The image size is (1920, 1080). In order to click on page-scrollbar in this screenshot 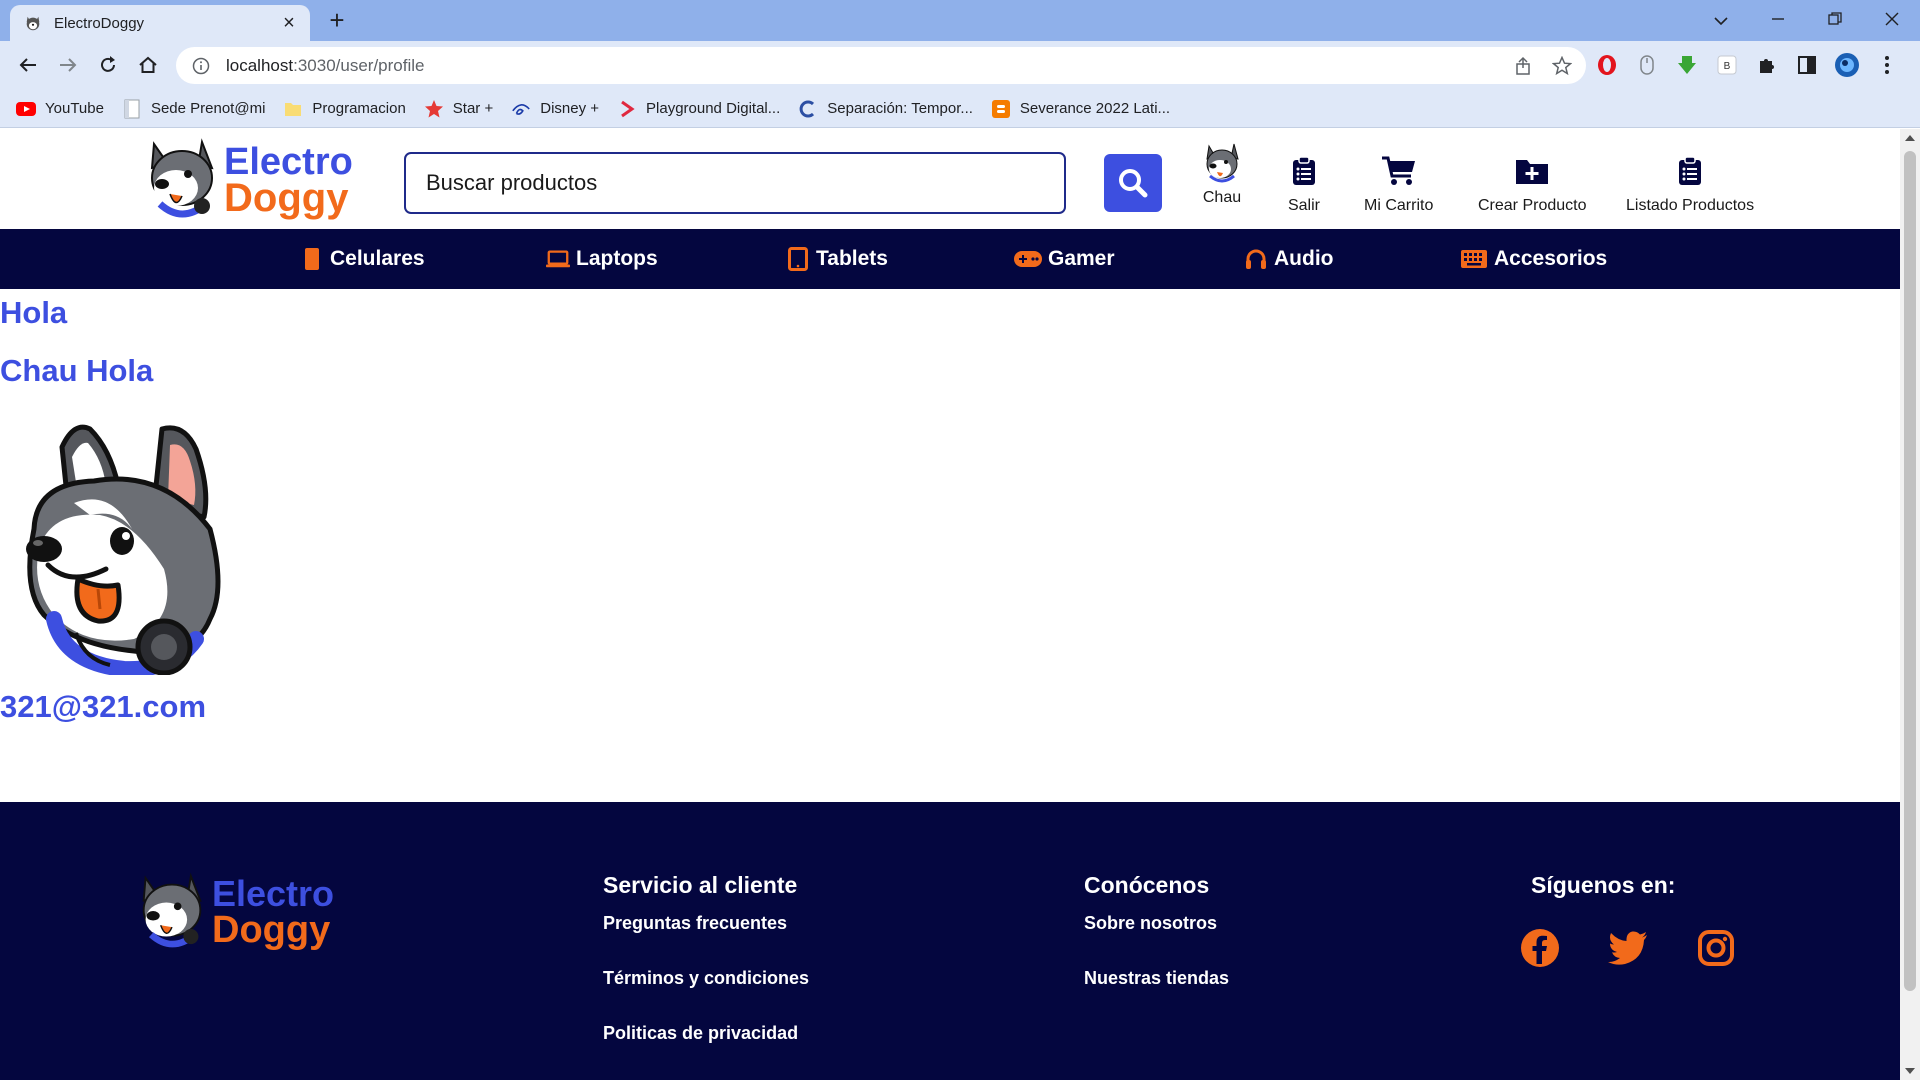, I will do `click(1910, 604)`.